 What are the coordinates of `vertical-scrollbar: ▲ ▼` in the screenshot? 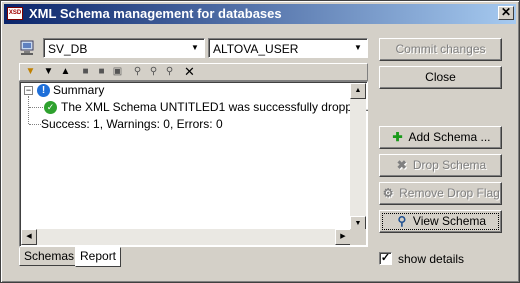 It's located at (358, 157).